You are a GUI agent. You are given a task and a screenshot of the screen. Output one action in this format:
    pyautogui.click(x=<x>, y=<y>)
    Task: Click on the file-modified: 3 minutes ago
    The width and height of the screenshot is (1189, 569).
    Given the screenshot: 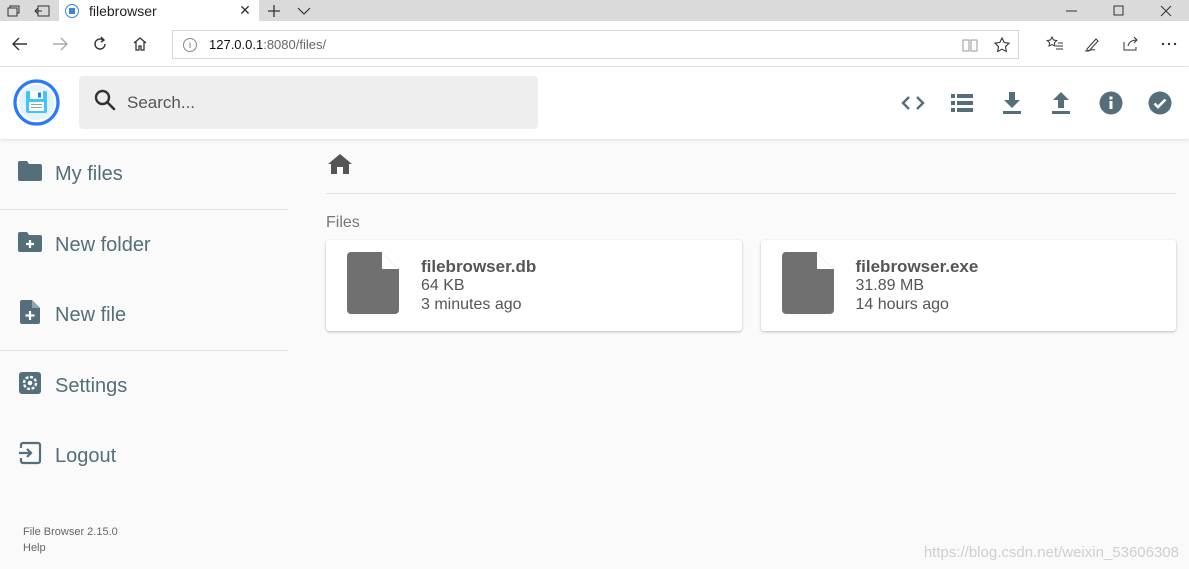 What is the action you would take?
    pyautogui.click(x=471, y=304)
    